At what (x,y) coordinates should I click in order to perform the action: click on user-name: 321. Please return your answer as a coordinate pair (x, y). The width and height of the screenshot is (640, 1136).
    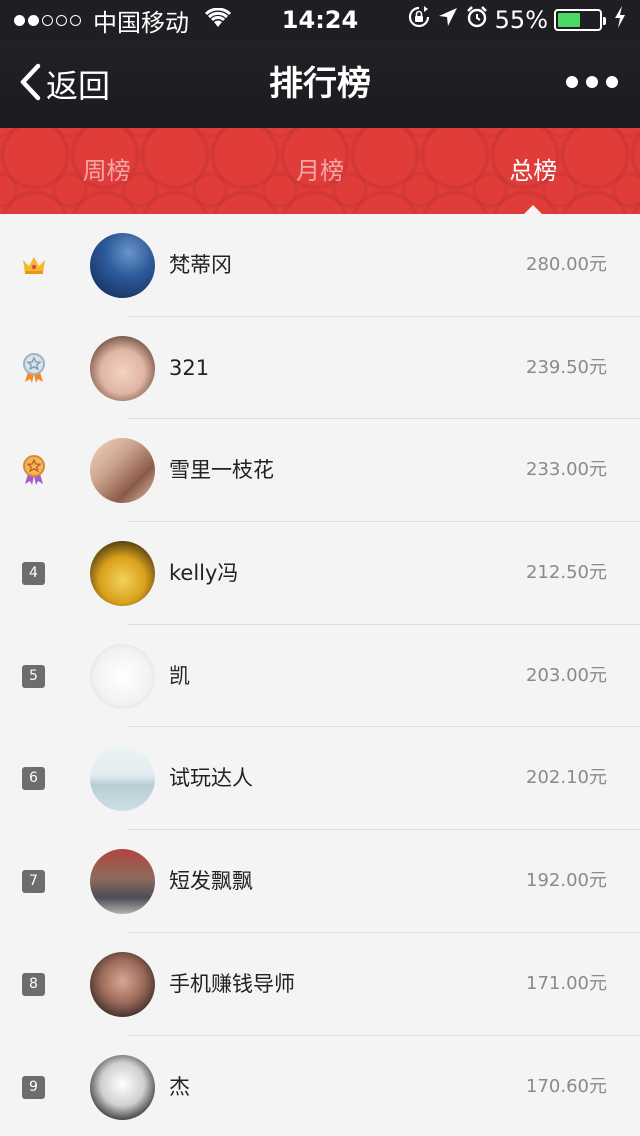
    Looking at the image, I should click on (189, 367).